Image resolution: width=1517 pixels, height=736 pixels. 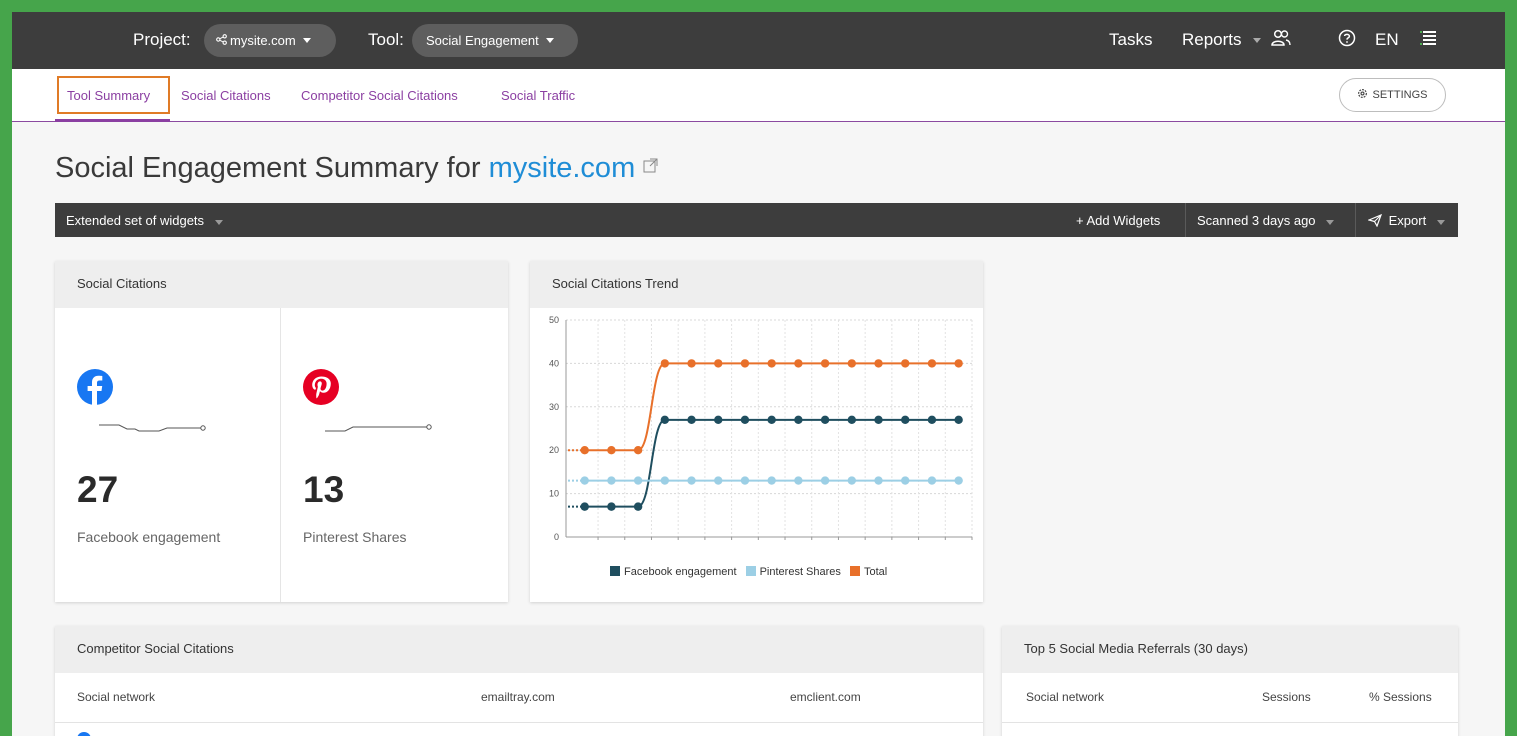 I want to click on tool-selector: Social Engagement, so click(x=495, y=40).